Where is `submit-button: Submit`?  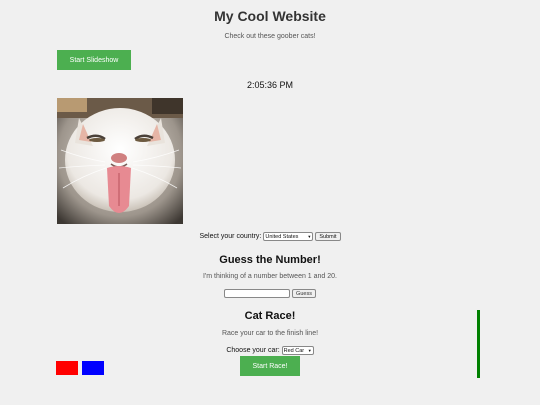 submit-button: Submit is located at coordinates (328, 236).